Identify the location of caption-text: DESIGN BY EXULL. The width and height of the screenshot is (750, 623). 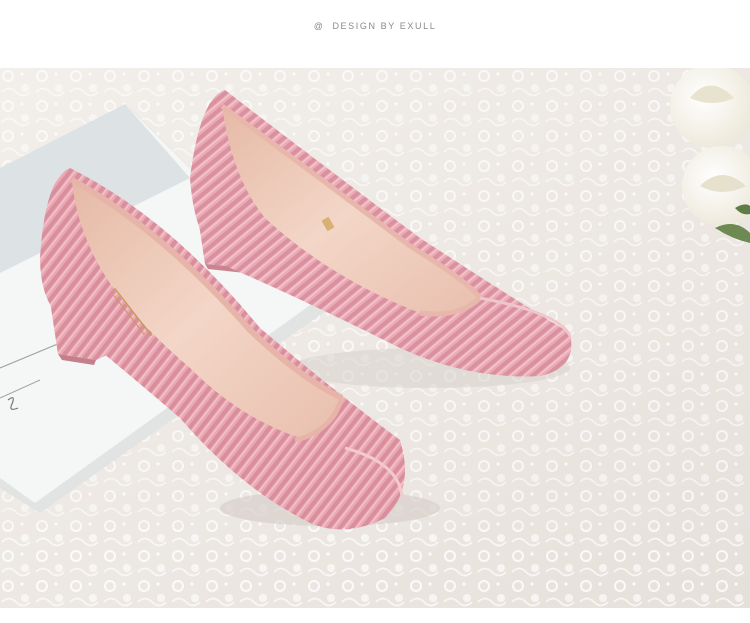
(384, 26).